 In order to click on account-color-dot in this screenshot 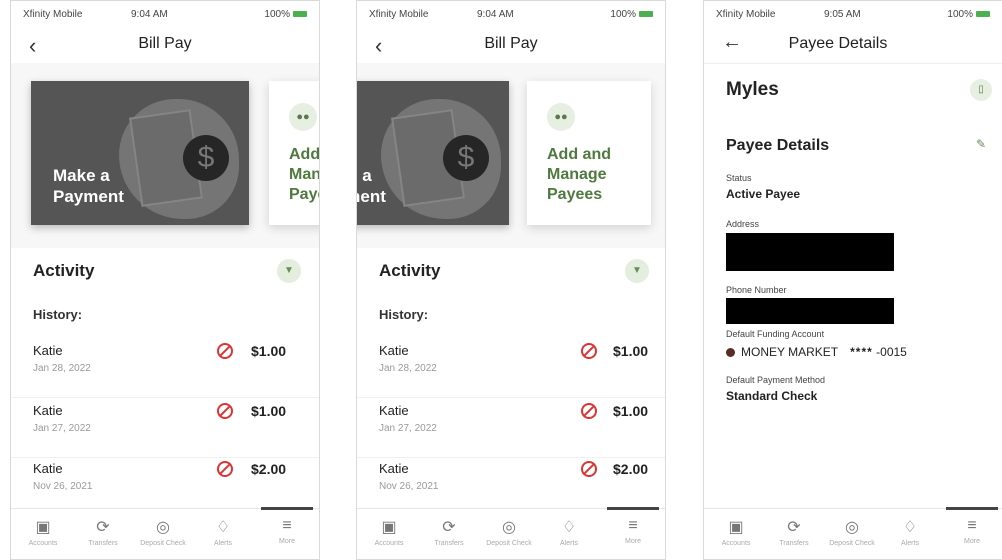, I will do `click(730, 353)`.